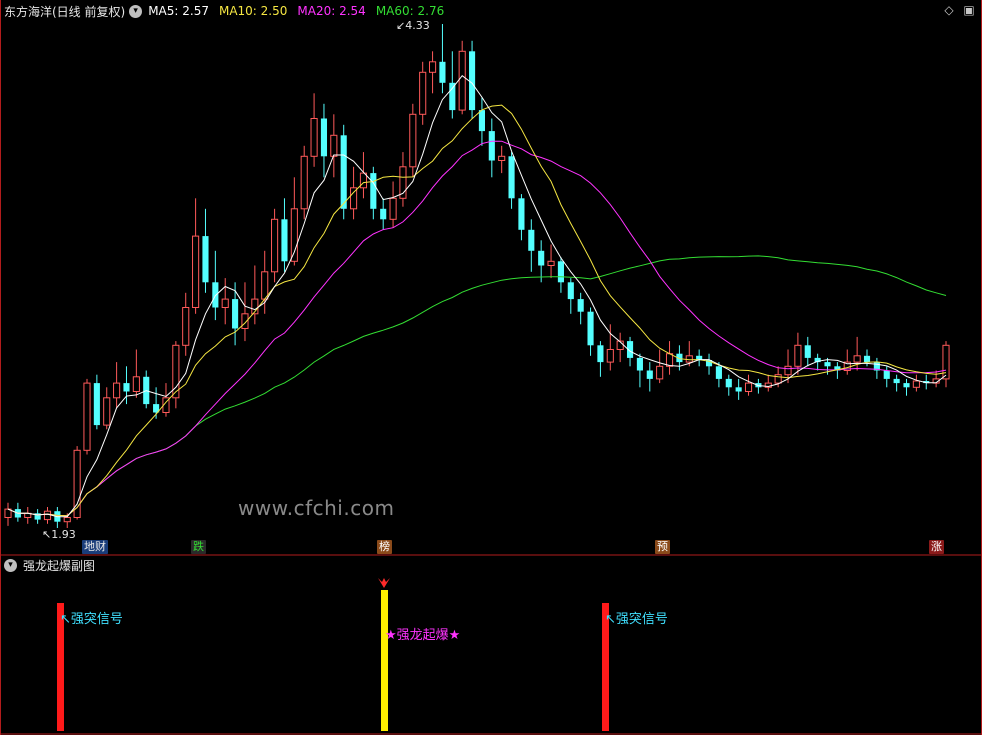 The height and width of the screenshot is (735, 982). What do you see at coordinates (178, 11) in the screenshot?
I see `ma5-label: MA5: 2.57` at bounding box center [178, 11].